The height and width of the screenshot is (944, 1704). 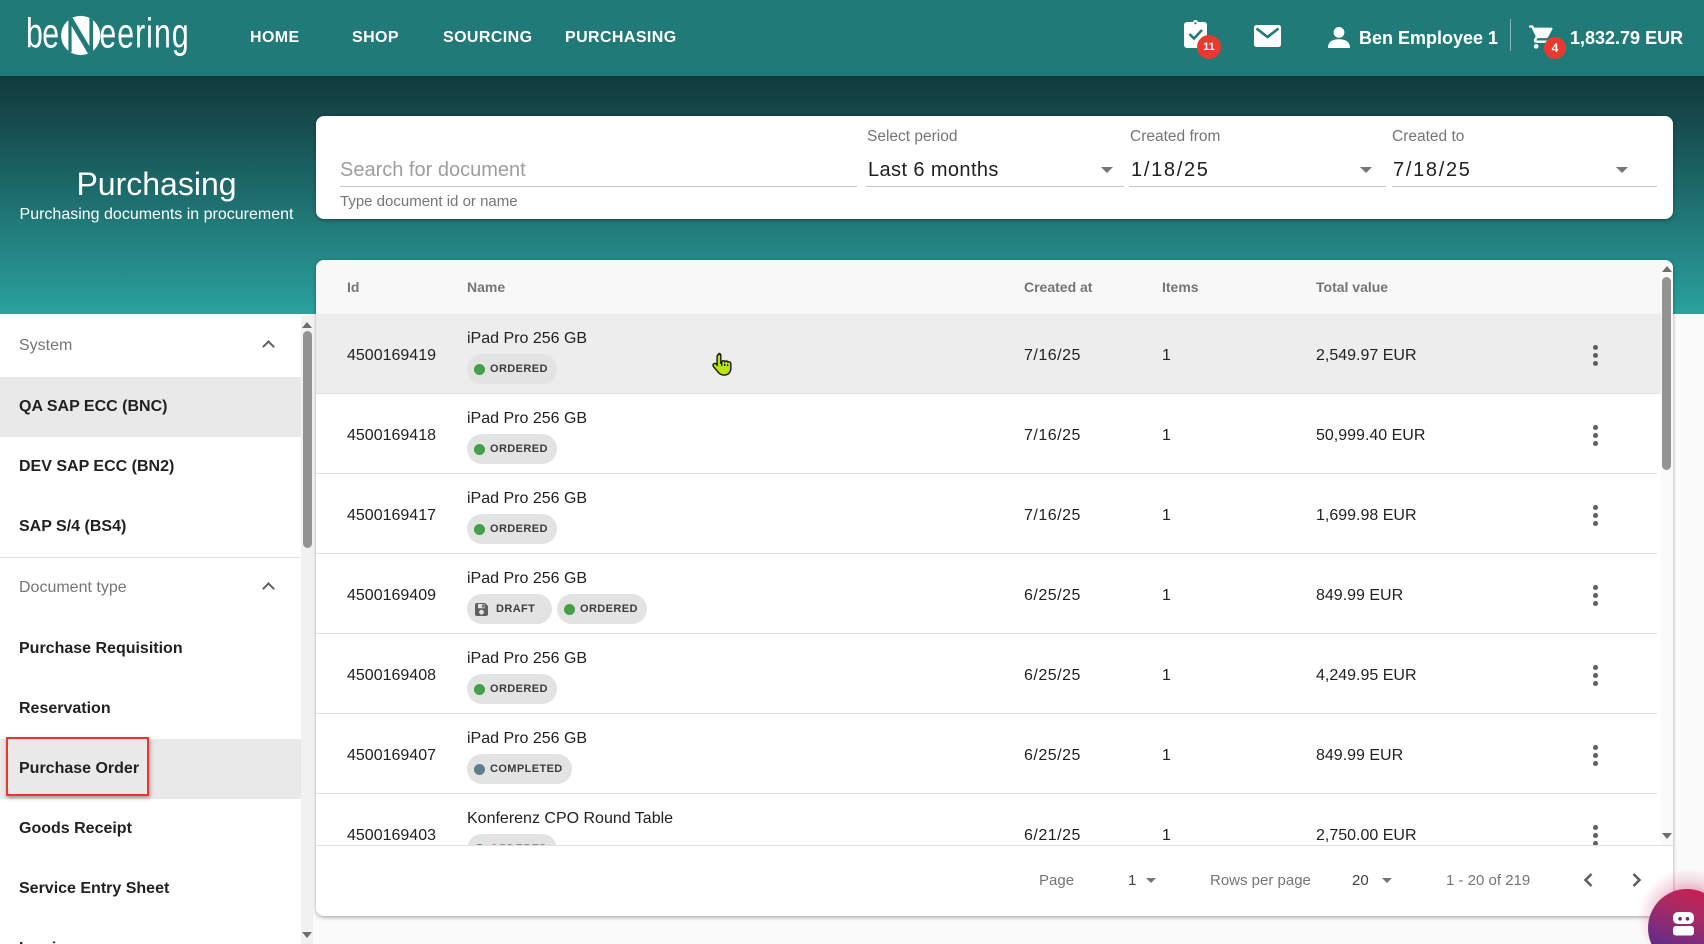 What do you see at coordinates (143, 33) in the screenshot?
I see `svg-text: eering` at bounding box center [143, 33].